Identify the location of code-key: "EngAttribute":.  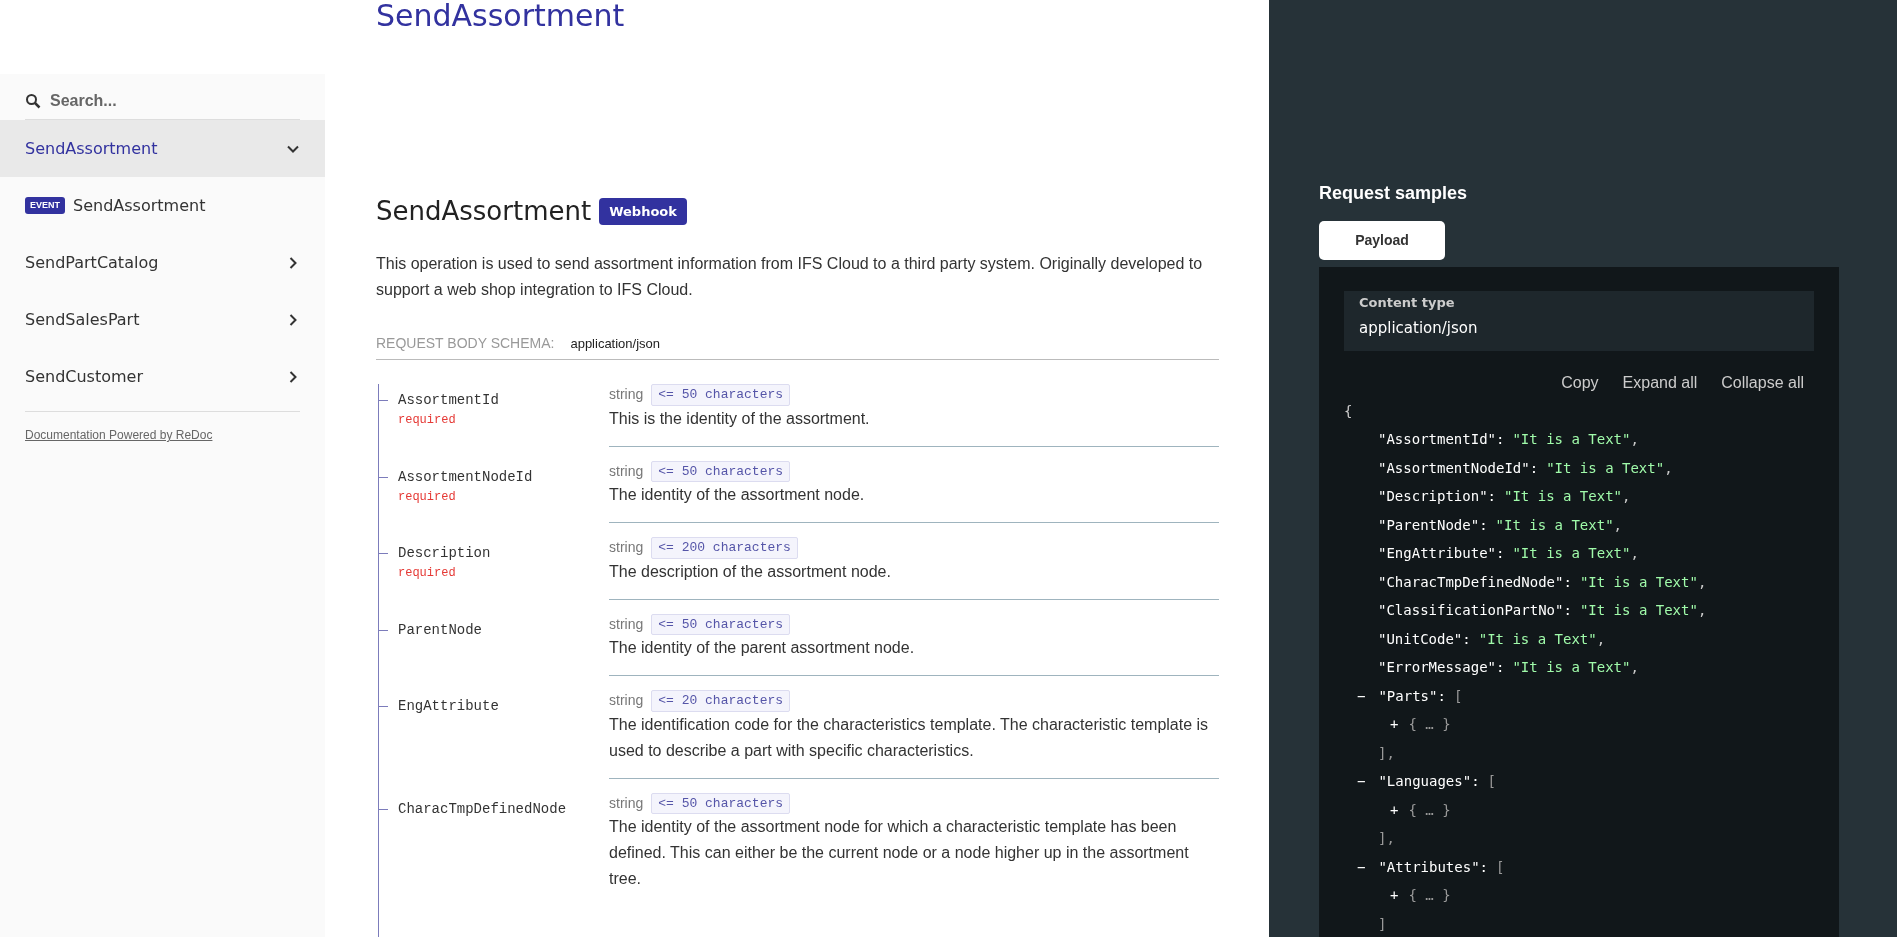
(1441, 554).